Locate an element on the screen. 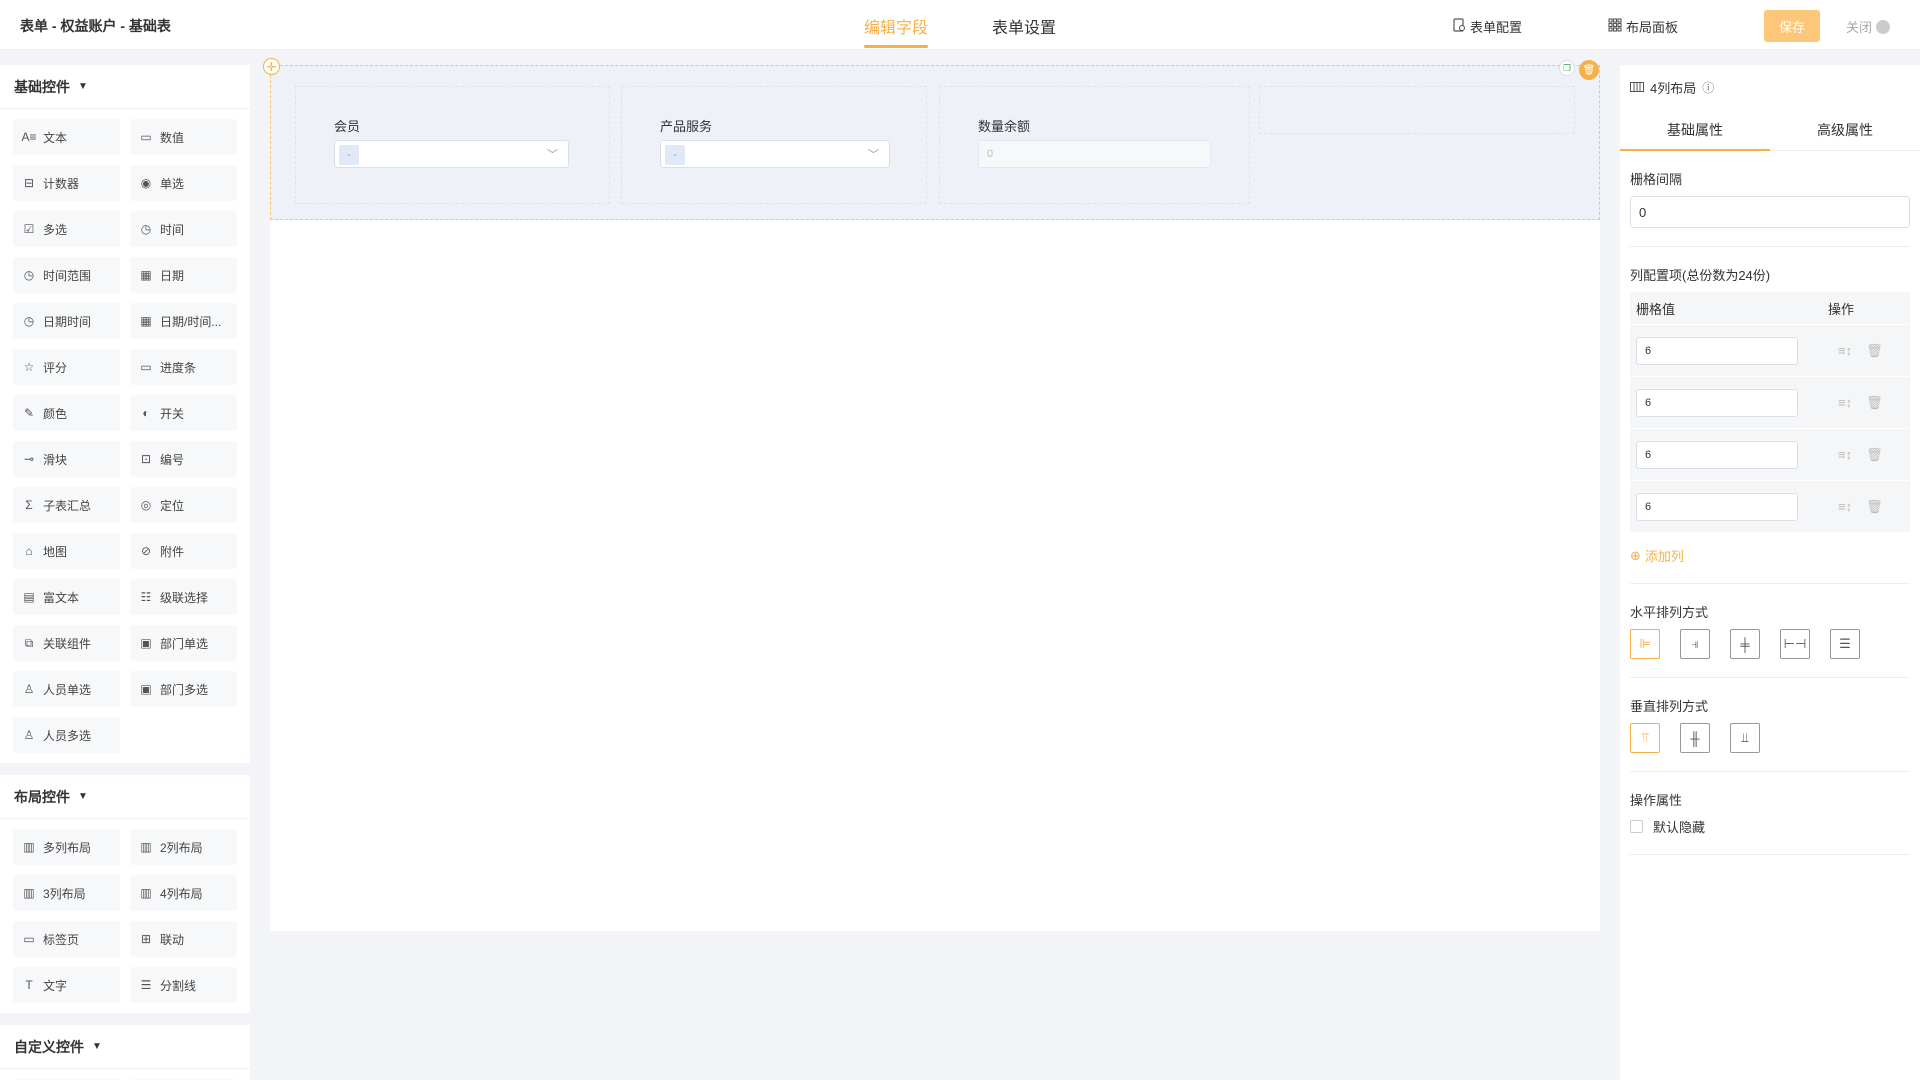  toggle-knob-icon is located at coordinates (1883, 26).